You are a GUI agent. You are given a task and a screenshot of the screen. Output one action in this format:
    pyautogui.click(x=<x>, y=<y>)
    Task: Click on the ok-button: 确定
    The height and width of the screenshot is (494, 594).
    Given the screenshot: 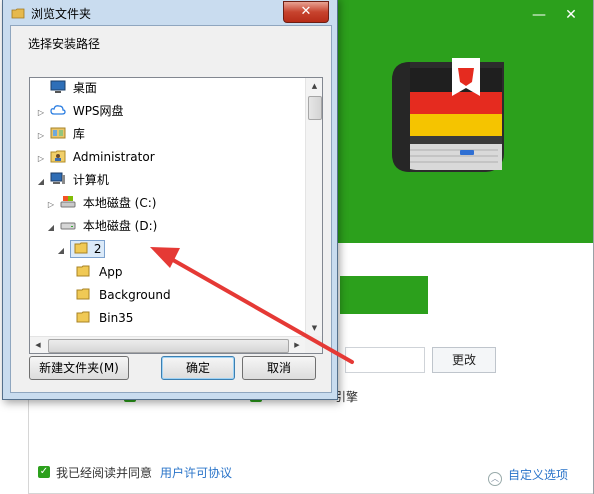 What is the action you would take?
    pyautogui.click(x=198, y=368)
    